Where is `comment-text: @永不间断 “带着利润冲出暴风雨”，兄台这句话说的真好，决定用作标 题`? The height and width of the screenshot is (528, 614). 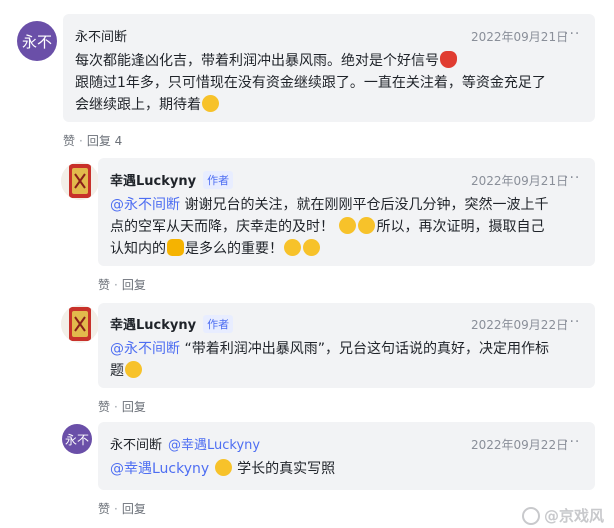
comment-text: @永不间断 “带着利润冲出暴风雨”，兄台这句话说的真好，决定用作标 题 is located at coordinates (329, 360).